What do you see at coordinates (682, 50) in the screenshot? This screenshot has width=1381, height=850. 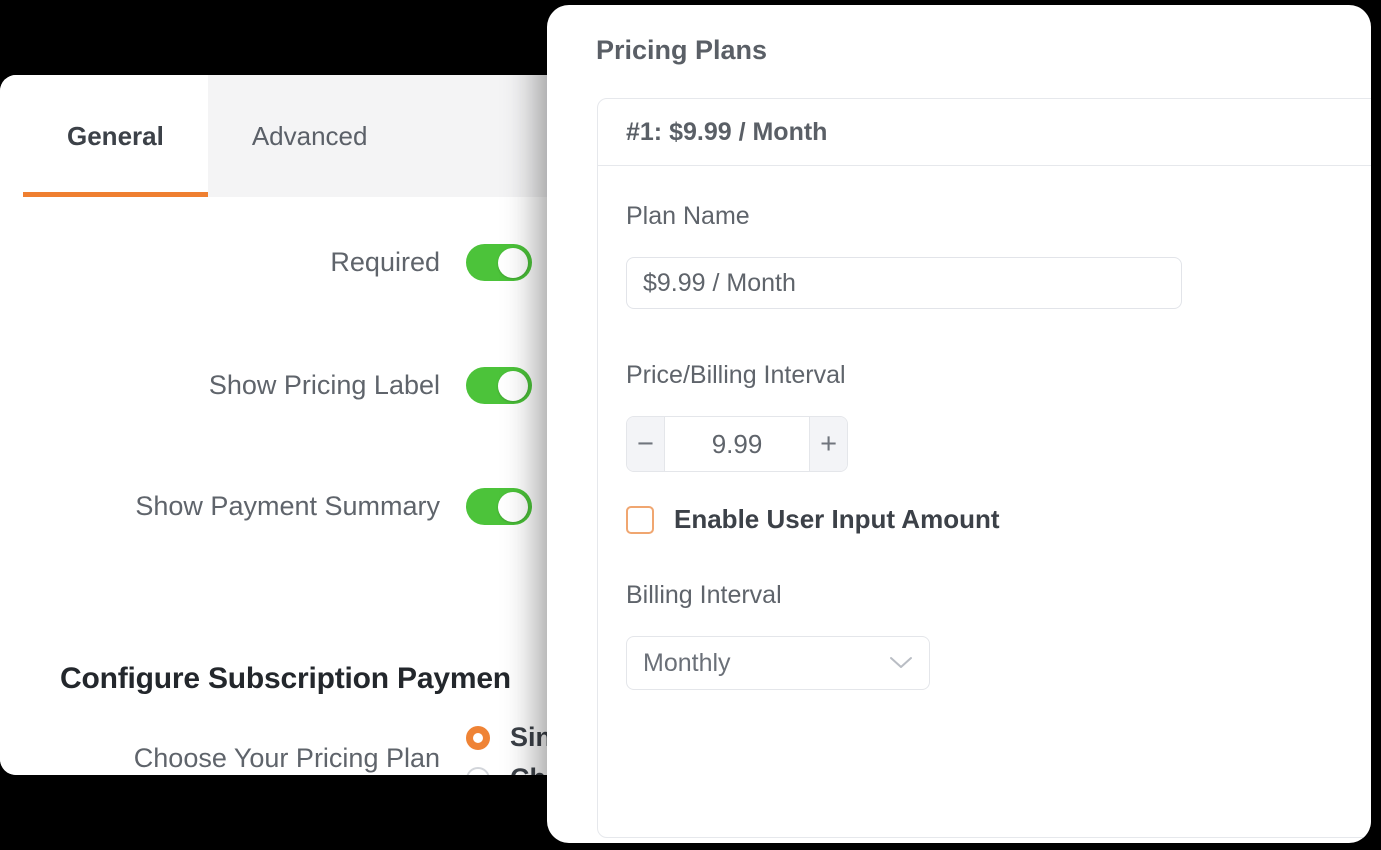 I see `pricing-plans-title: Pricing Plans` at bounding box center [682, 50].